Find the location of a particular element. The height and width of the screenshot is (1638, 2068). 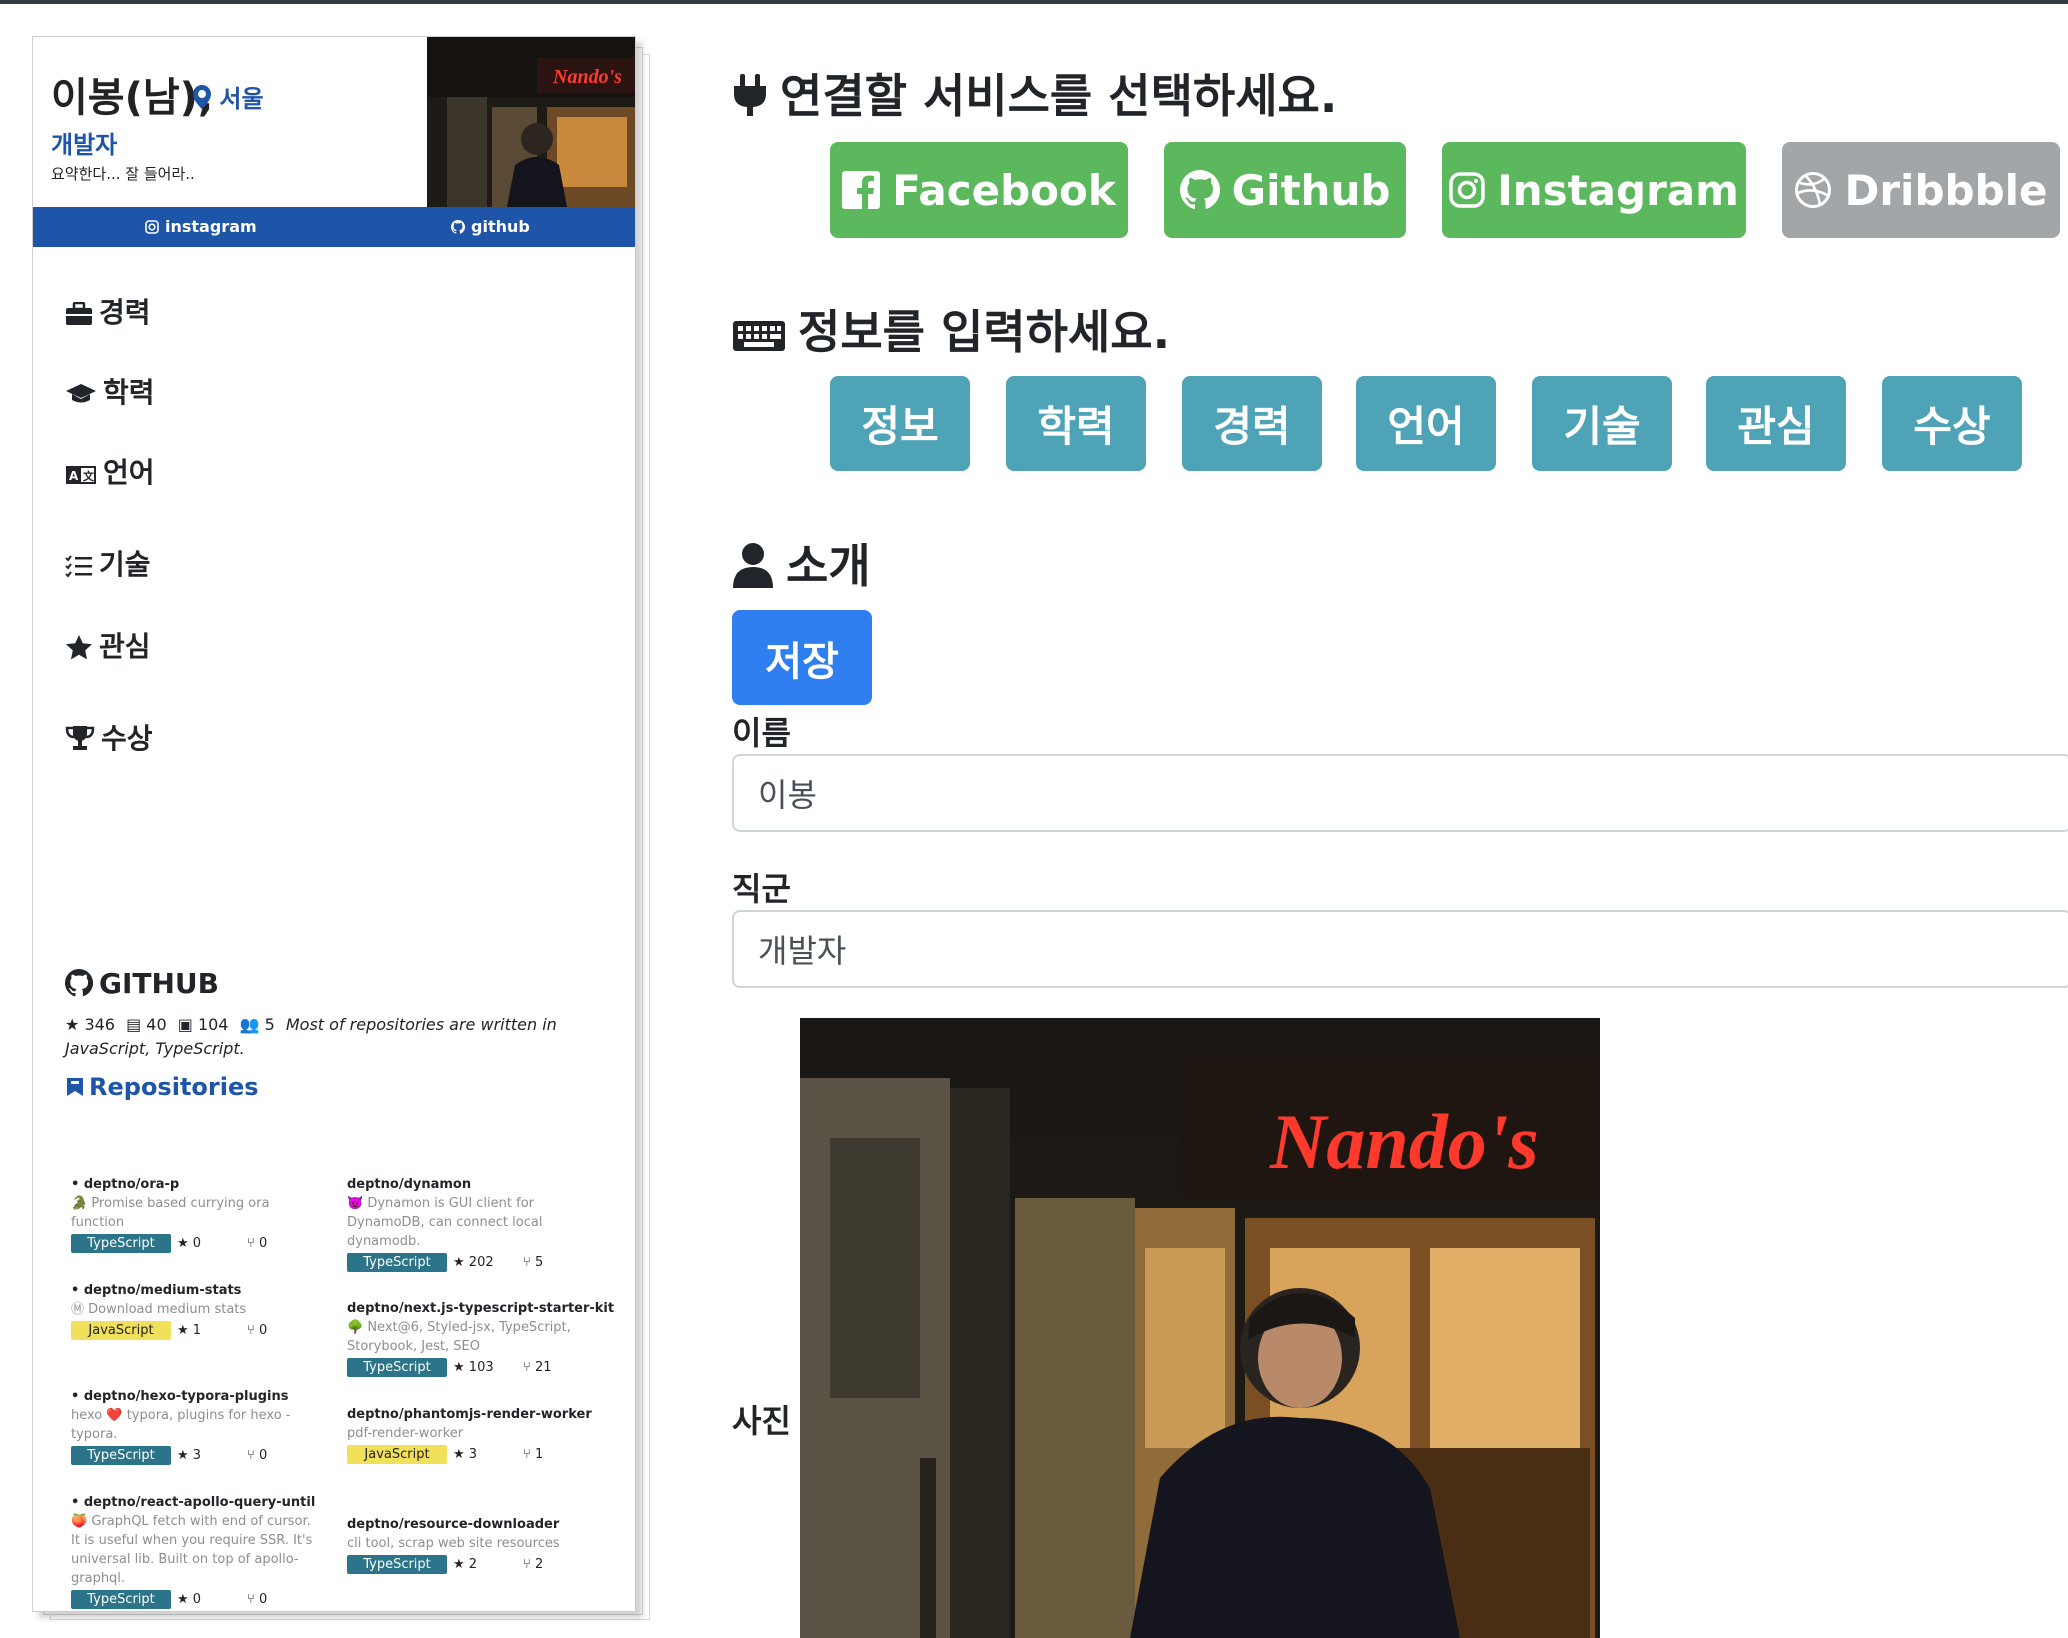

instagram-connect-button: Instagram is located at coordinates (1594, 190).